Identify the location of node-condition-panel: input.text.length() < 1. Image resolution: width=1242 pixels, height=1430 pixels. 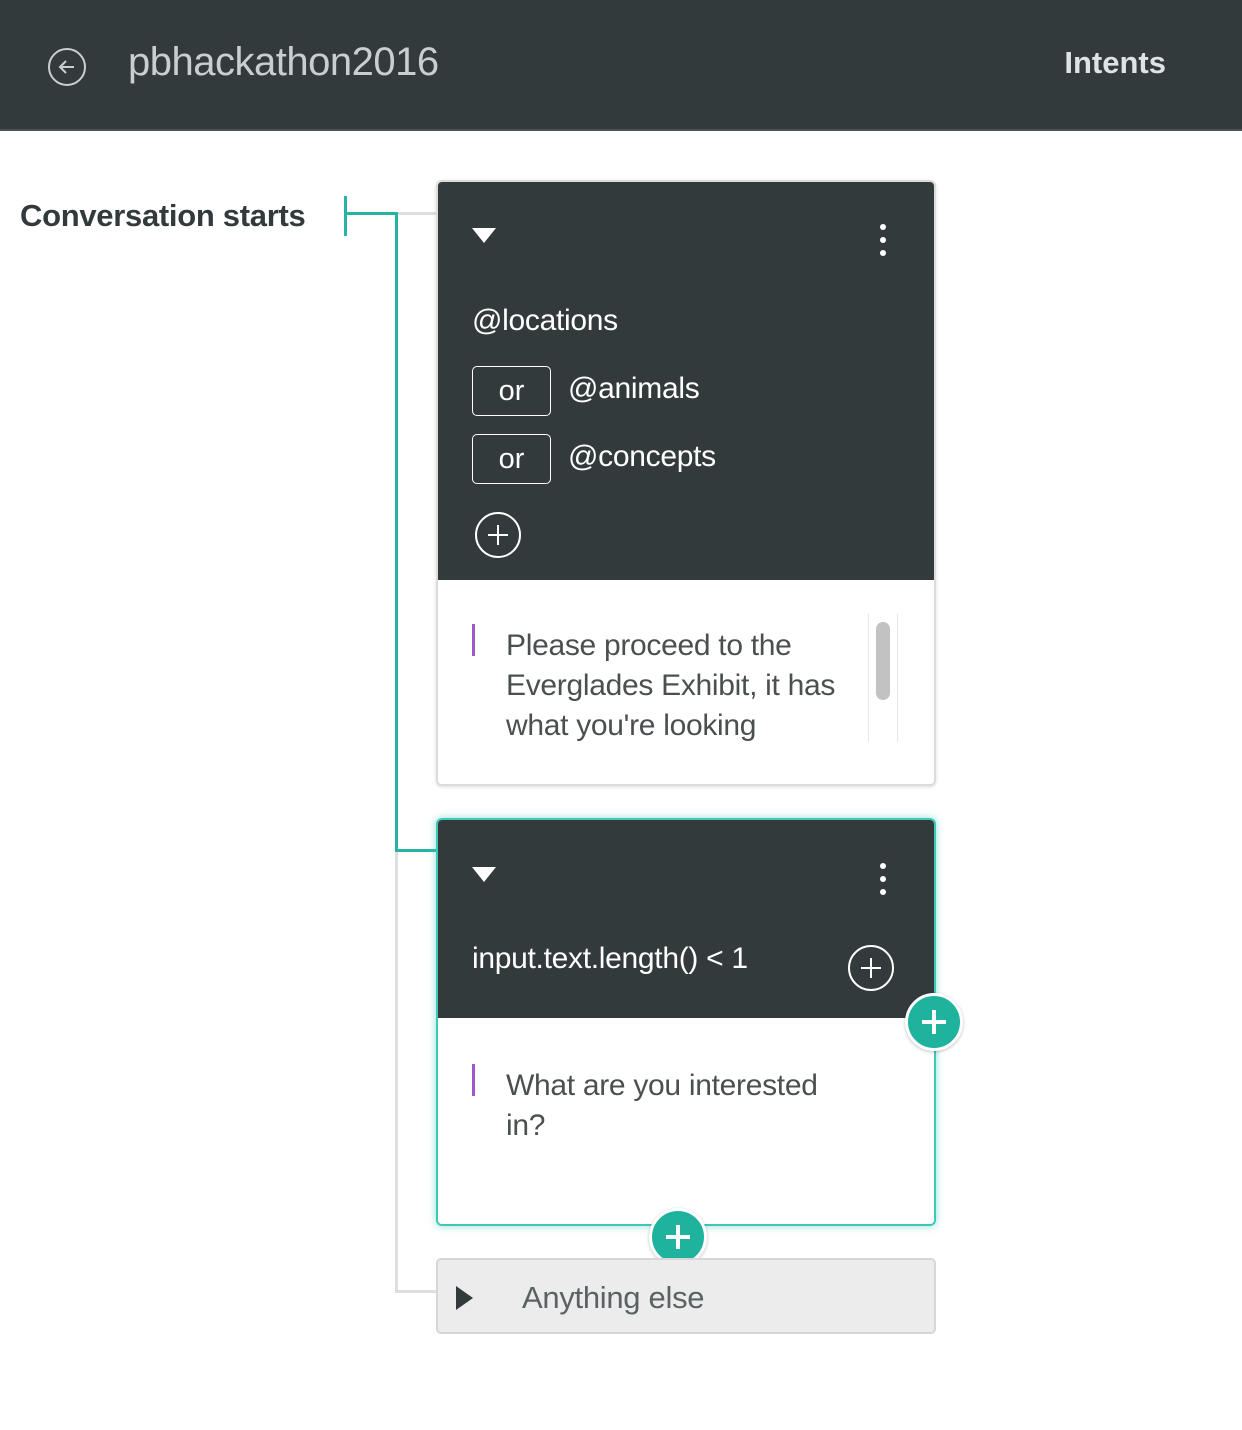
(686, 919).